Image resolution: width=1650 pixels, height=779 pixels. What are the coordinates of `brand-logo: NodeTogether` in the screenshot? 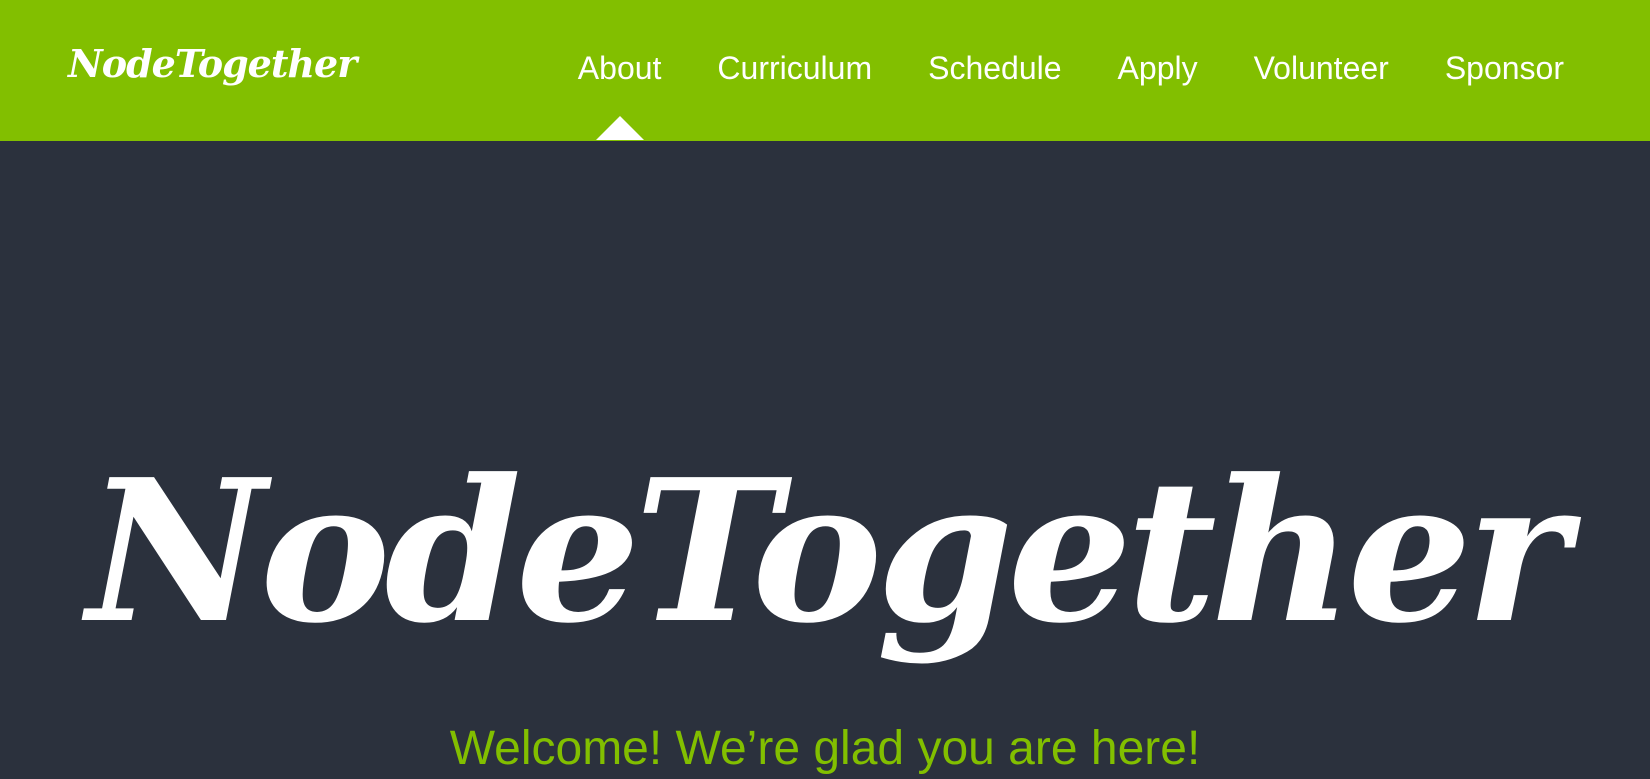 It's located at (212, 64).